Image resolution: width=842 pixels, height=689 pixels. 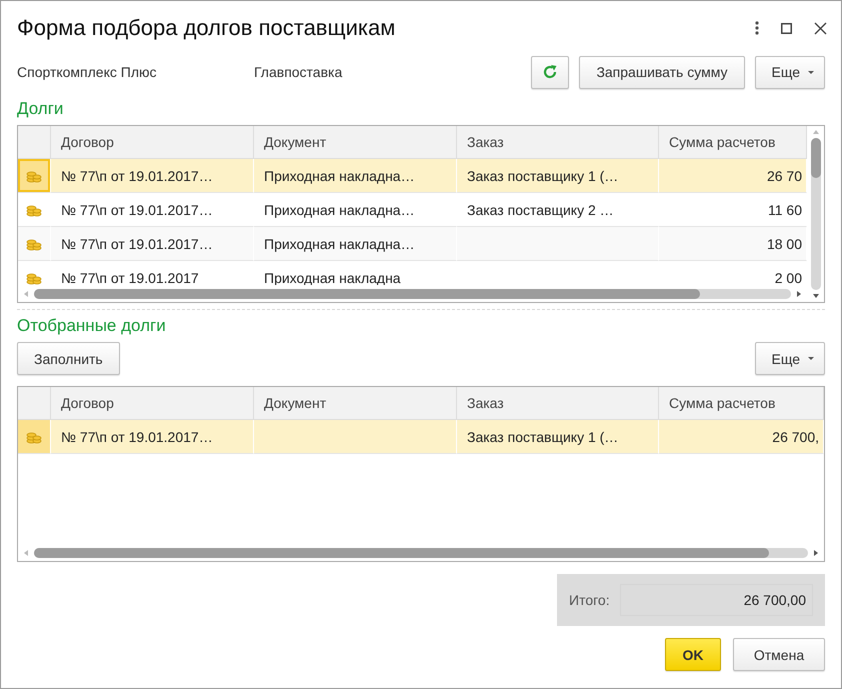 I want to click on refresh-button, so click(x=550, y=72).